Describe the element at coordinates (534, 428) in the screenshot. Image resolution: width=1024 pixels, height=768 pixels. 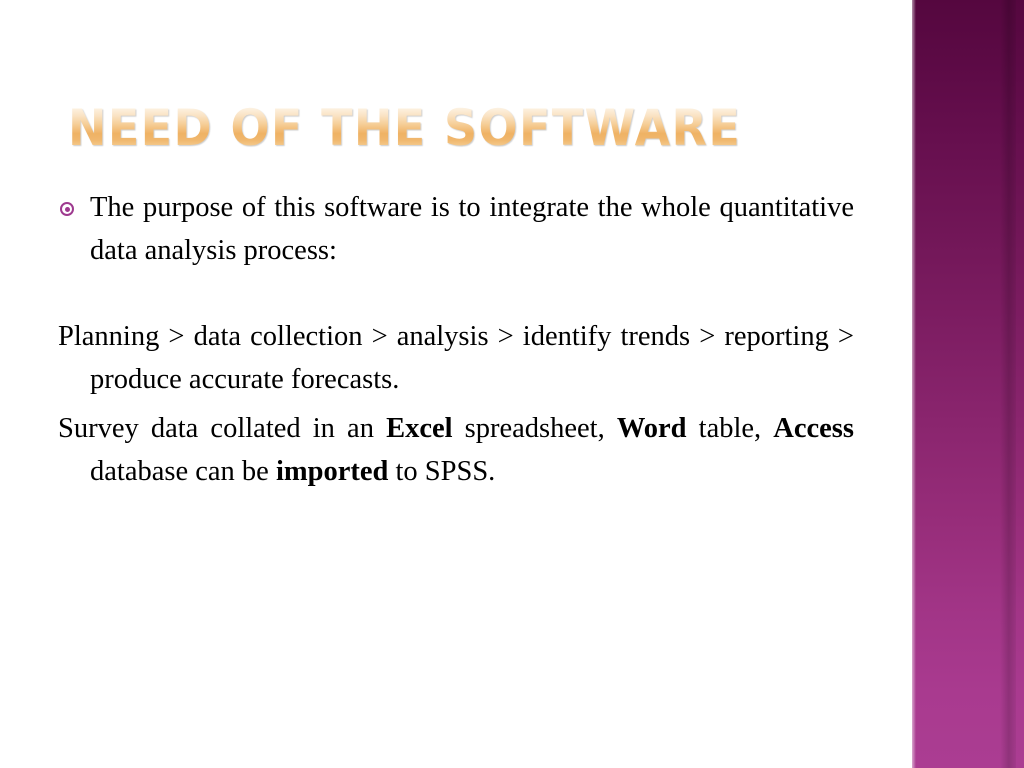
I see `import-text-part2: spreadsheet,` at that location.